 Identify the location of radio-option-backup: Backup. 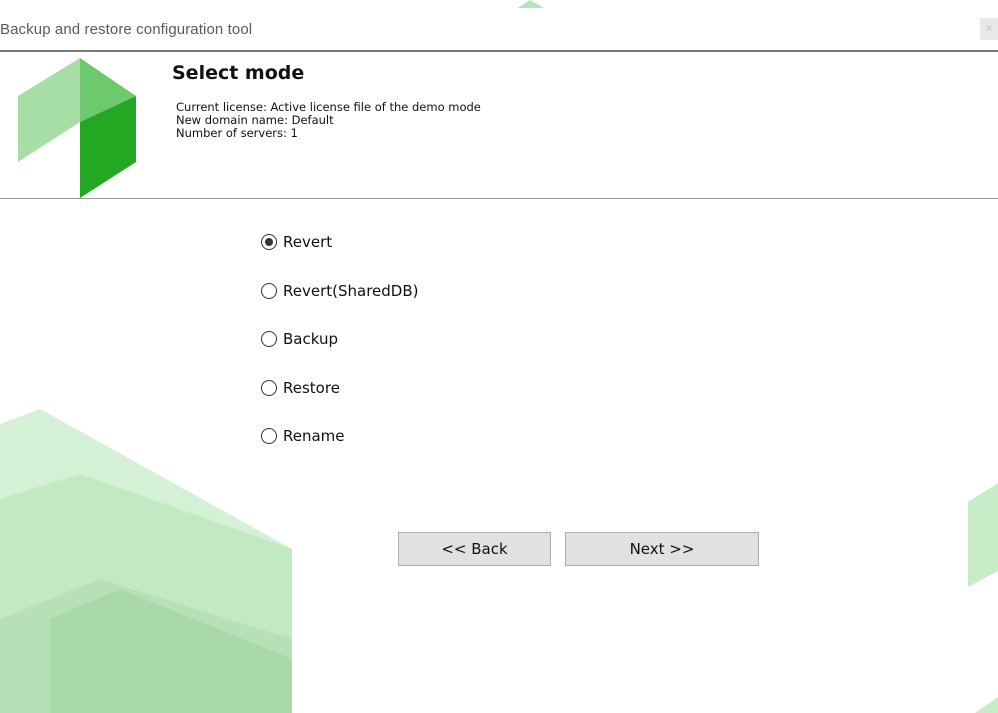
(339, 339).